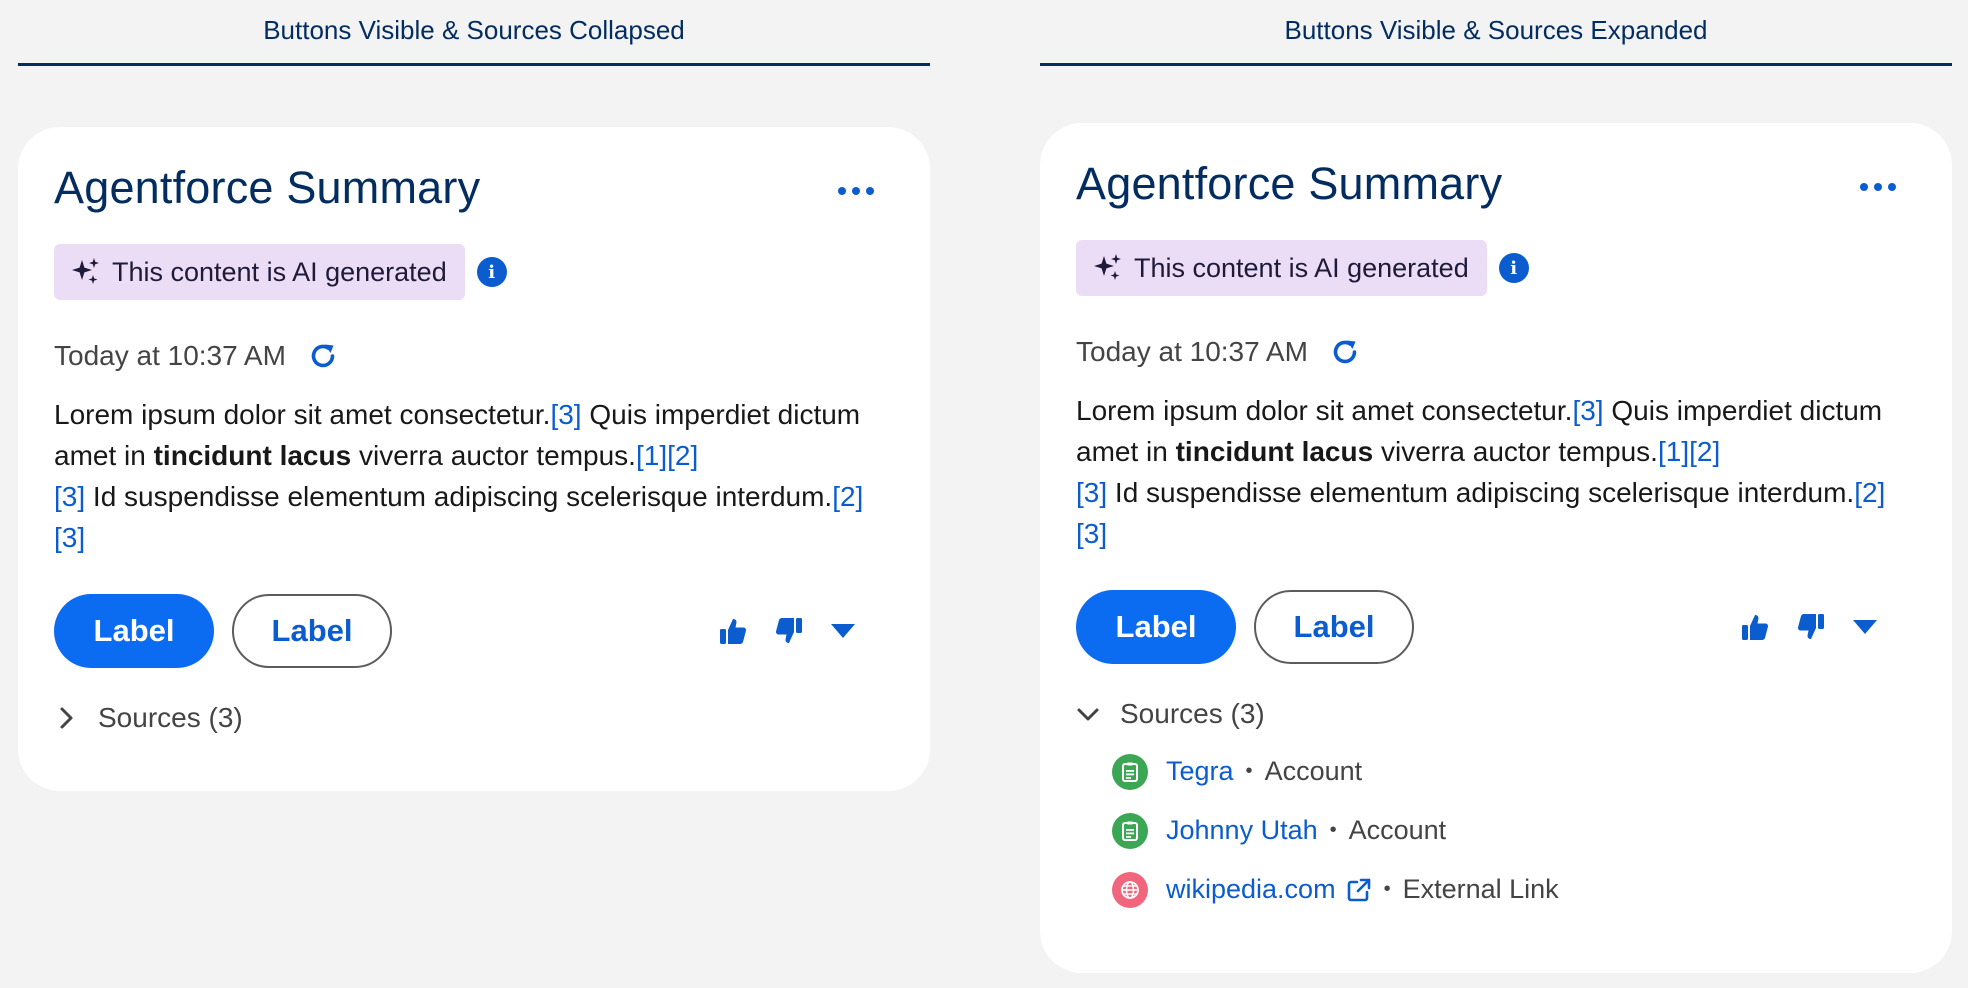 Image resolution: width=1968 pixels, height=988 pixels. I want to click on globe-icon, so click(1130, 889).